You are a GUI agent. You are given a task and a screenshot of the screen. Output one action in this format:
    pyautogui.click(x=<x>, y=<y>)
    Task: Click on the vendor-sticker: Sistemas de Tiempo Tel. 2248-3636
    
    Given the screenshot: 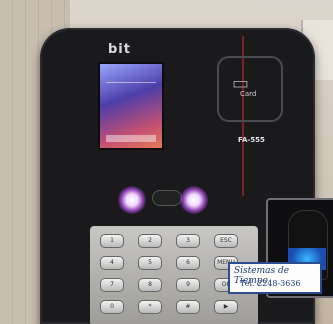 What is the action you would take?
    pyautogui.click(x=275, y=278)
    